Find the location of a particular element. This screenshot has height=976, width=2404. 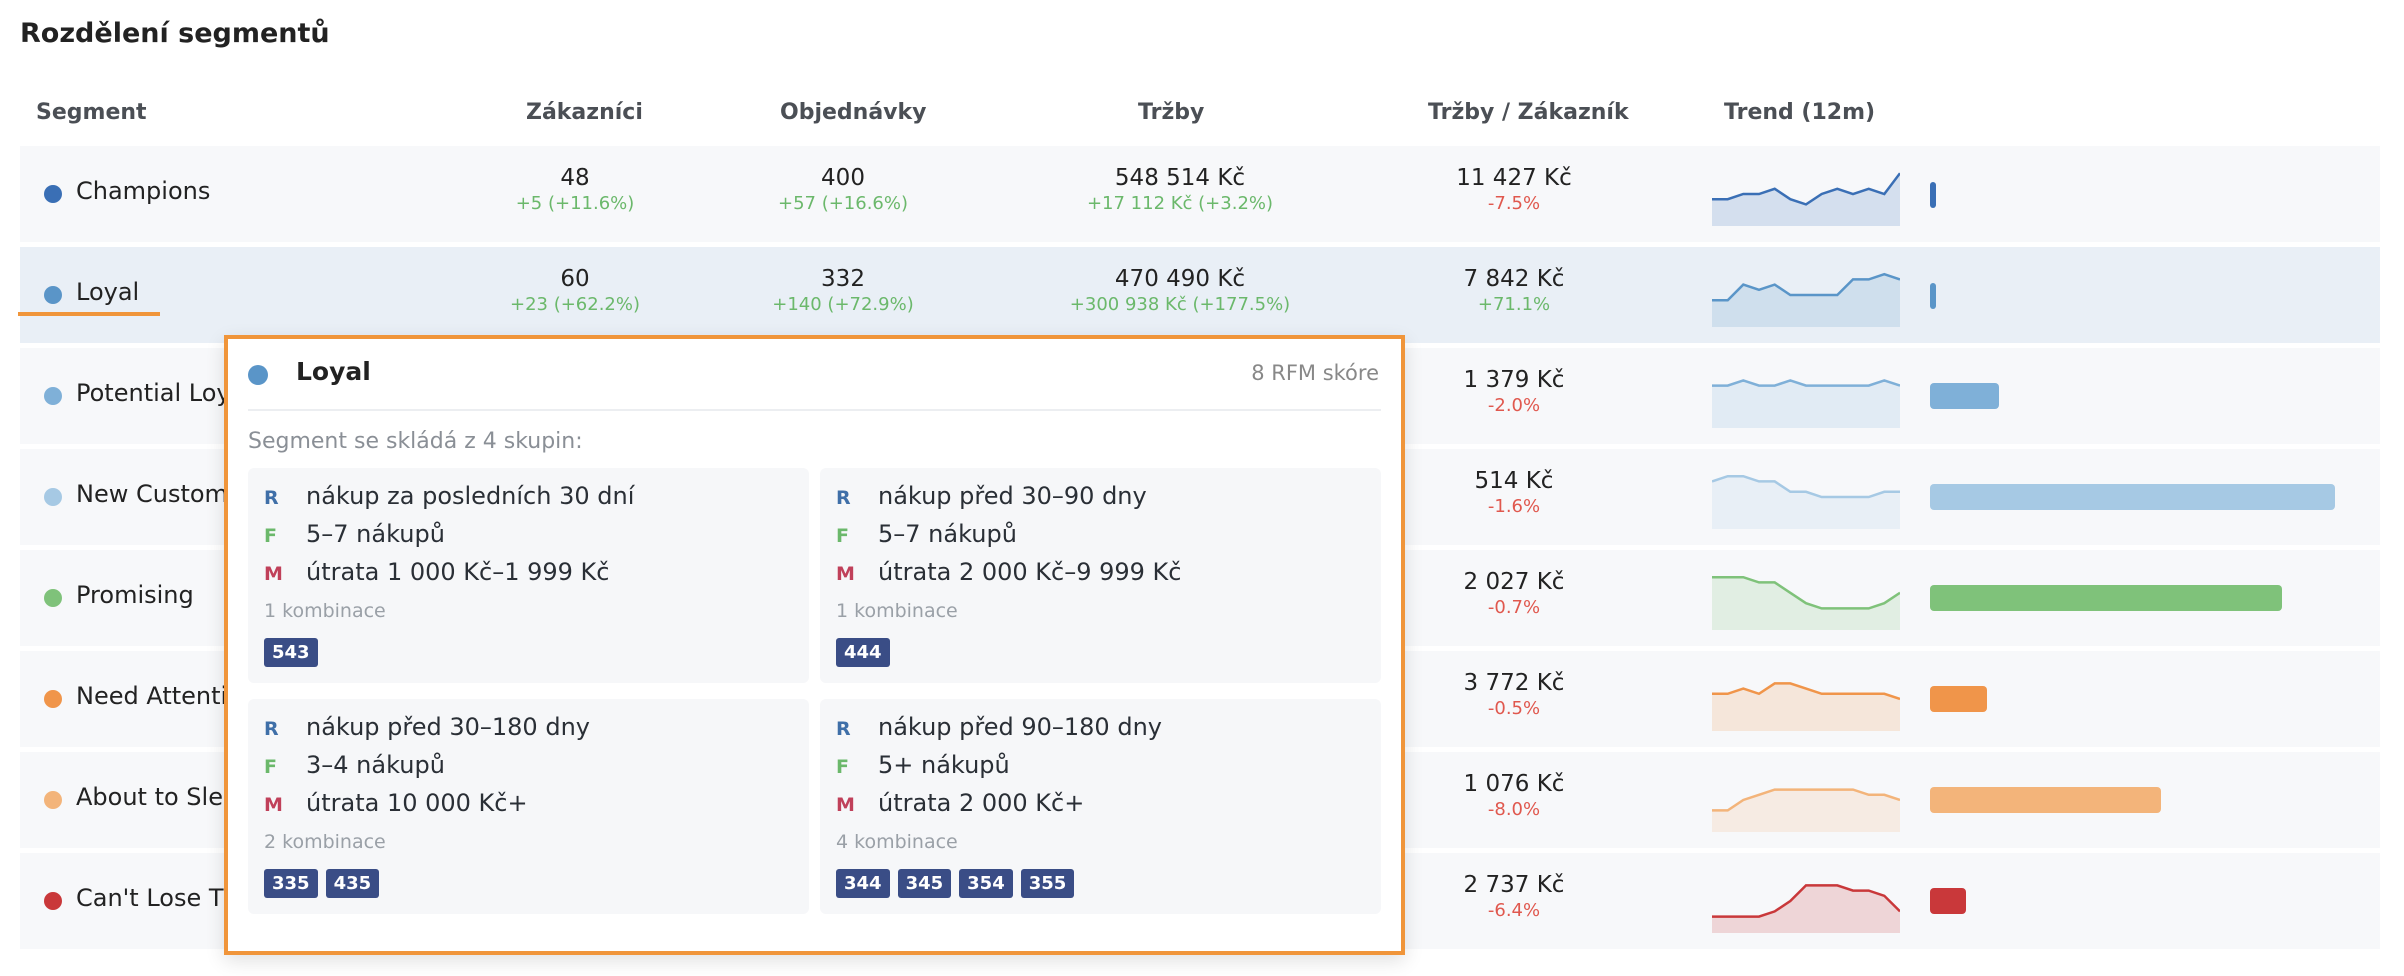

segment-name: Promising is located at coordinates (135, 595).